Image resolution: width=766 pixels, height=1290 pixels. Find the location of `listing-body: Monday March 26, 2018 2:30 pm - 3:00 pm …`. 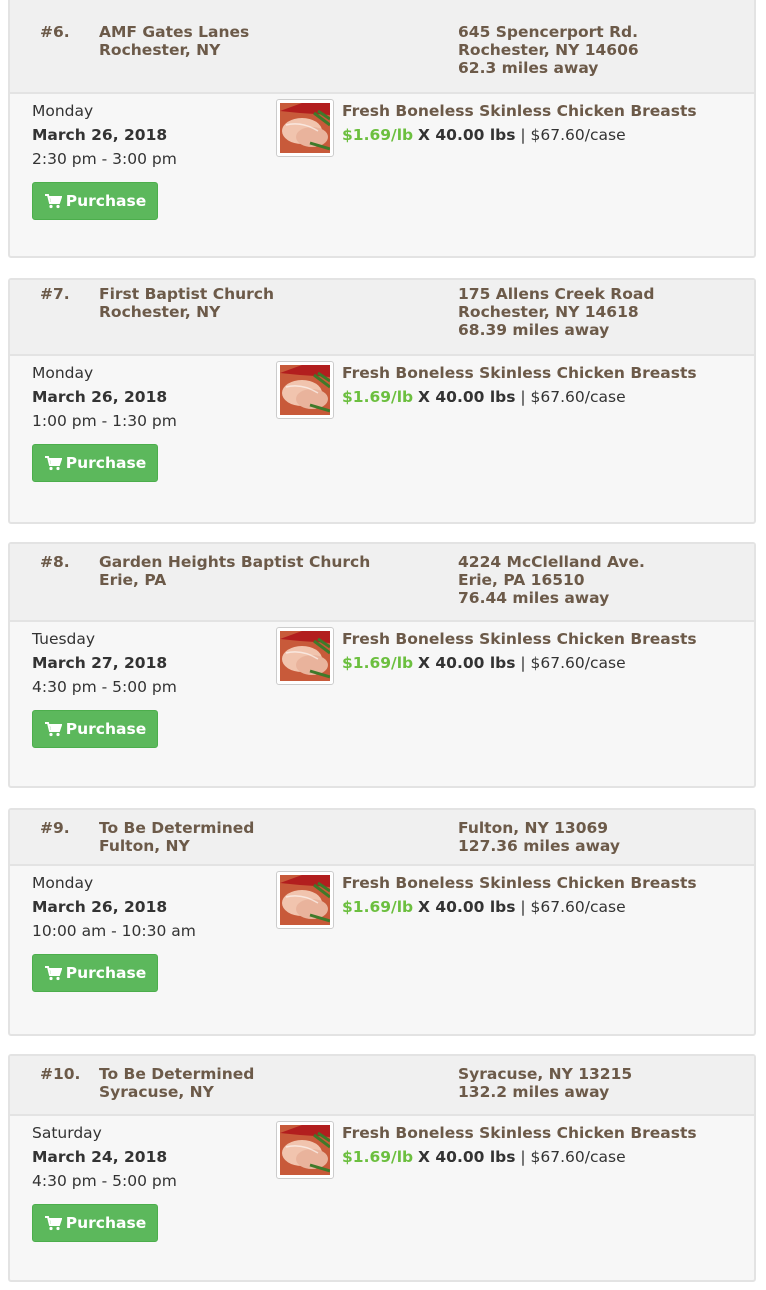

listing-body: Monday March 26, 2018 2:30 pm - 3:00 pm … is located at coordinates (382, 167).